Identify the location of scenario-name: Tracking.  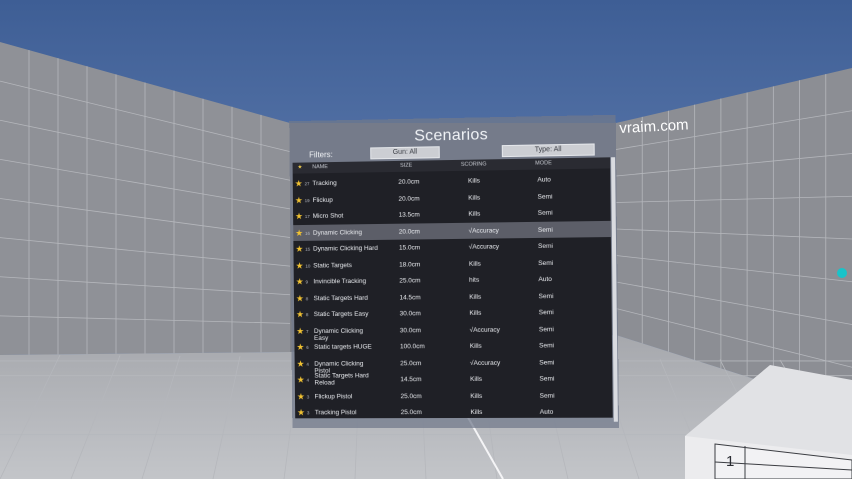
(324, 183).